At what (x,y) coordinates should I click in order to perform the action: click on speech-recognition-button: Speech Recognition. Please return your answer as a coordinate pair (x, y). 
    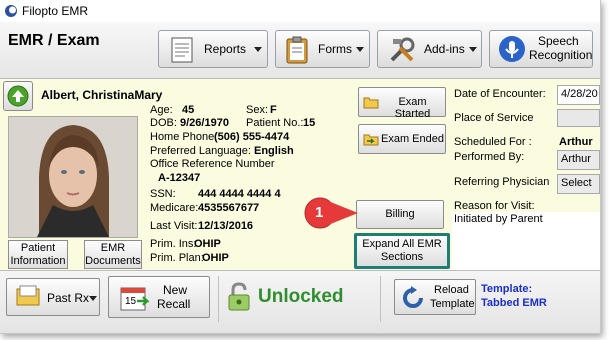
    Looking at the image, I should click on (541, 49).